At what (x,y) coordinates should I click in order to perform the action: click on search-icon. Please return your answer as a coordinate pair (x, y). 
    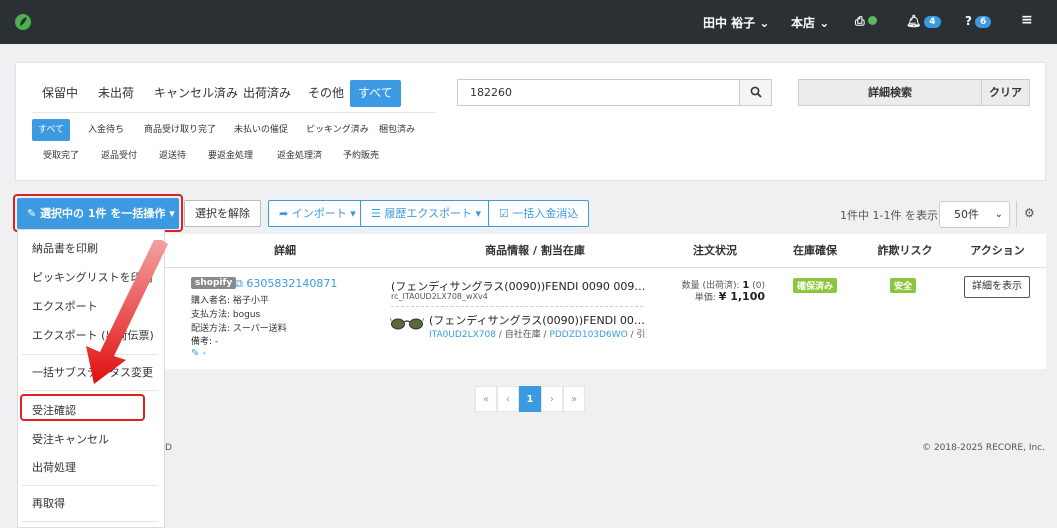
    Looking at the image, I should click on (756, 92).